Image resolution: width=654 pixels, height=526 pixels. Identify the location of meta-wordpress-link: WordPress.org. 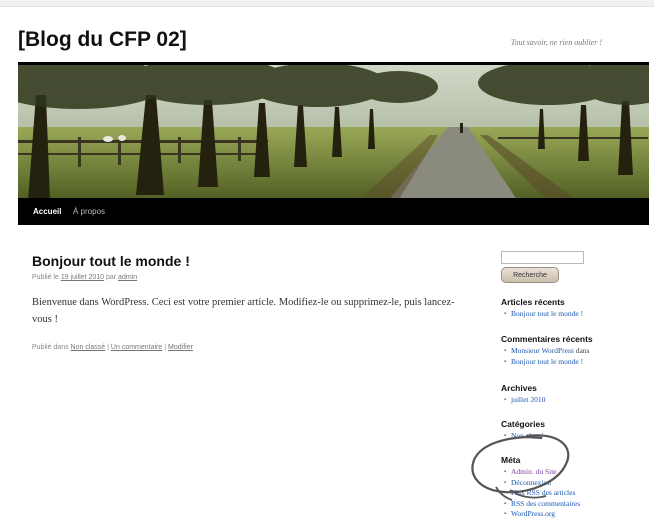
(533, 513).